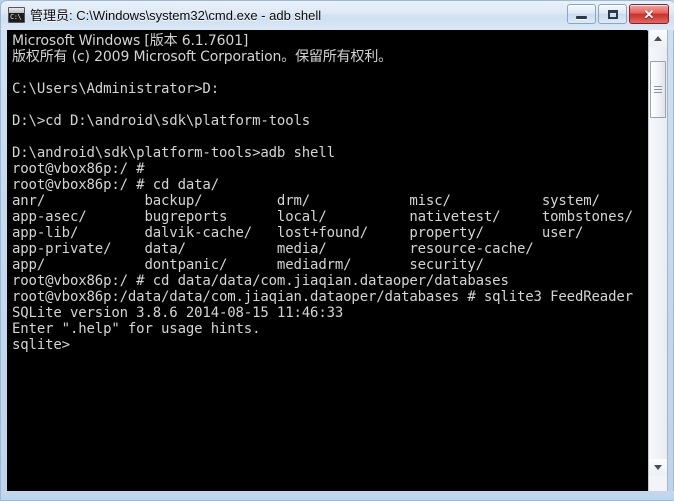  I want to click on cmd-icon-text: C:\, so click(16, 17).